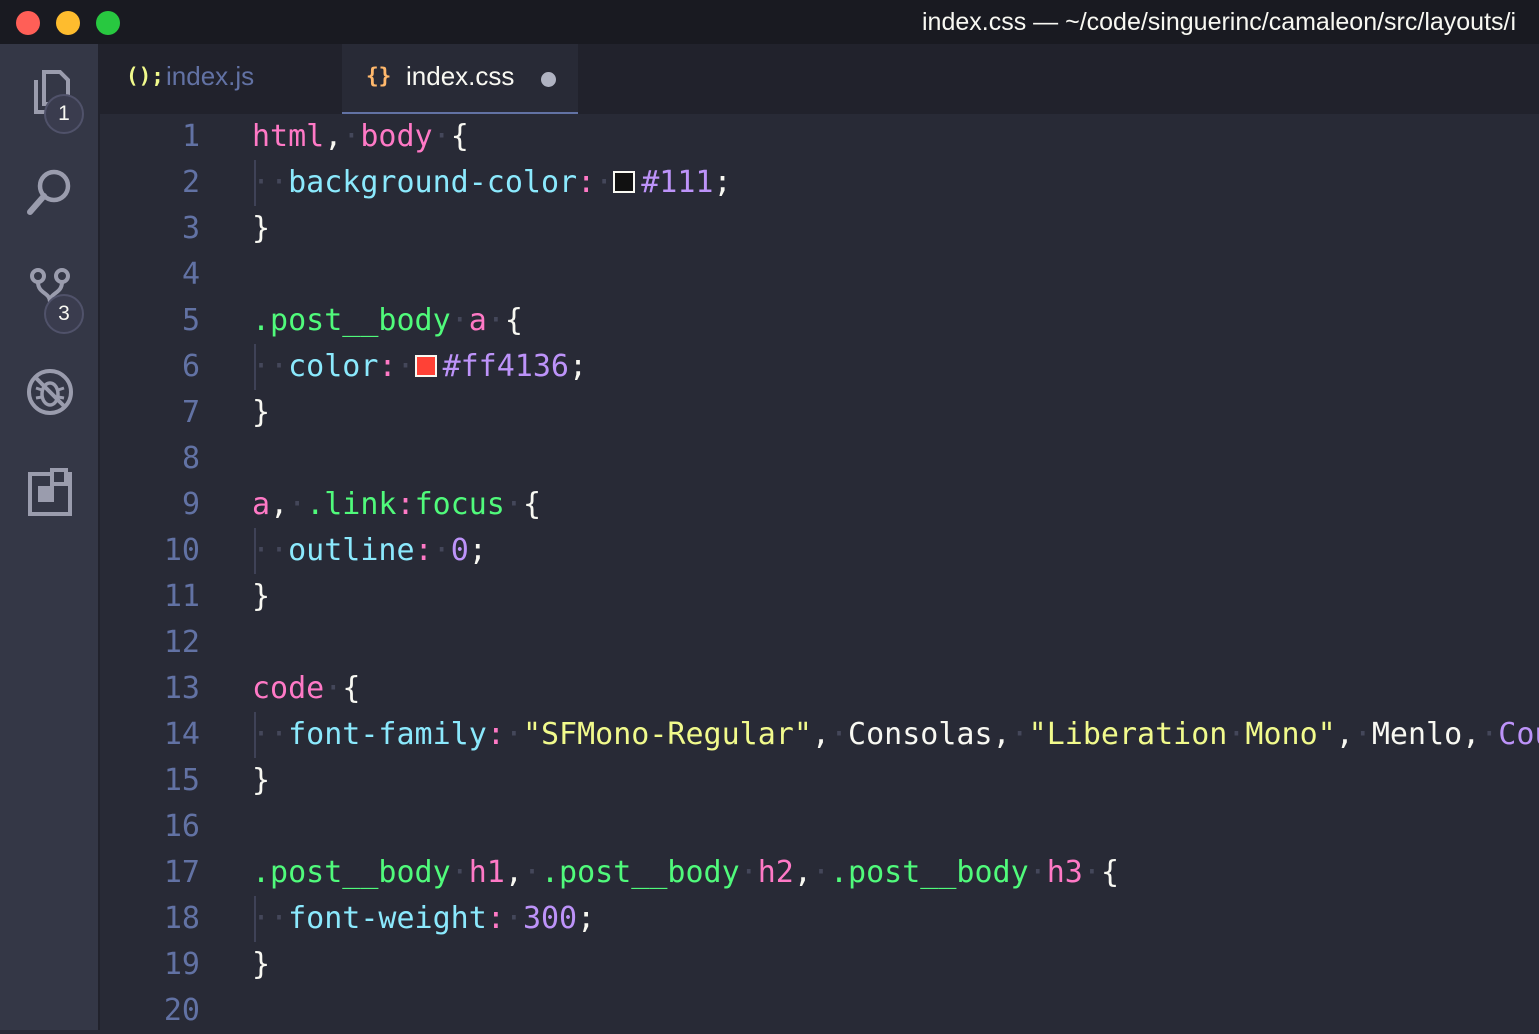 The height and width of the screenshot is (1034, 1539). I want to click on tab-label: index.js, so click(210, 76).